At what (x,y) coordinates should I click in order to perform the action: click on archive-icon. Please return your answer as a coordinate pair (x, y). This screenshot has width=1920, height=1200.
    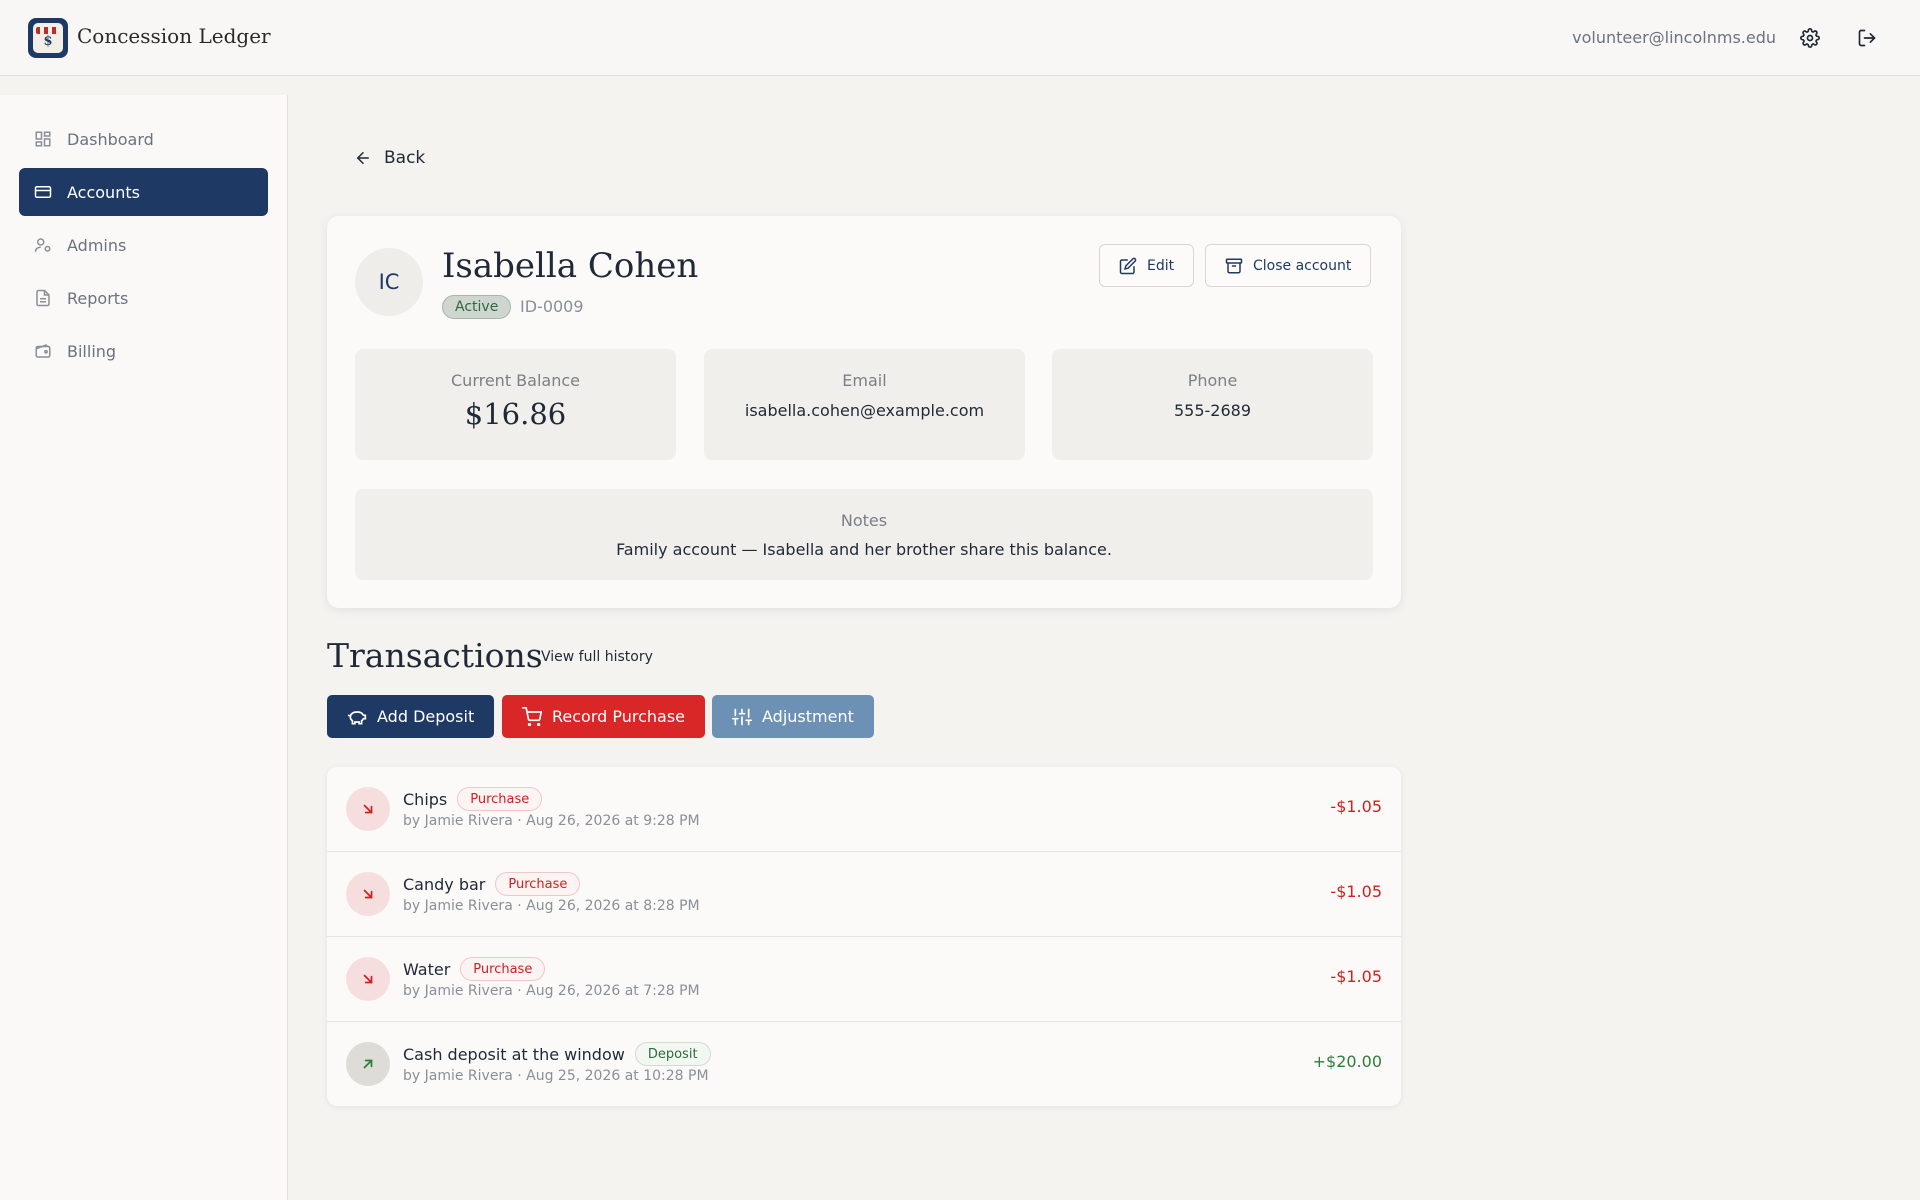
    Looking at the image, I should click on (1234, 266).